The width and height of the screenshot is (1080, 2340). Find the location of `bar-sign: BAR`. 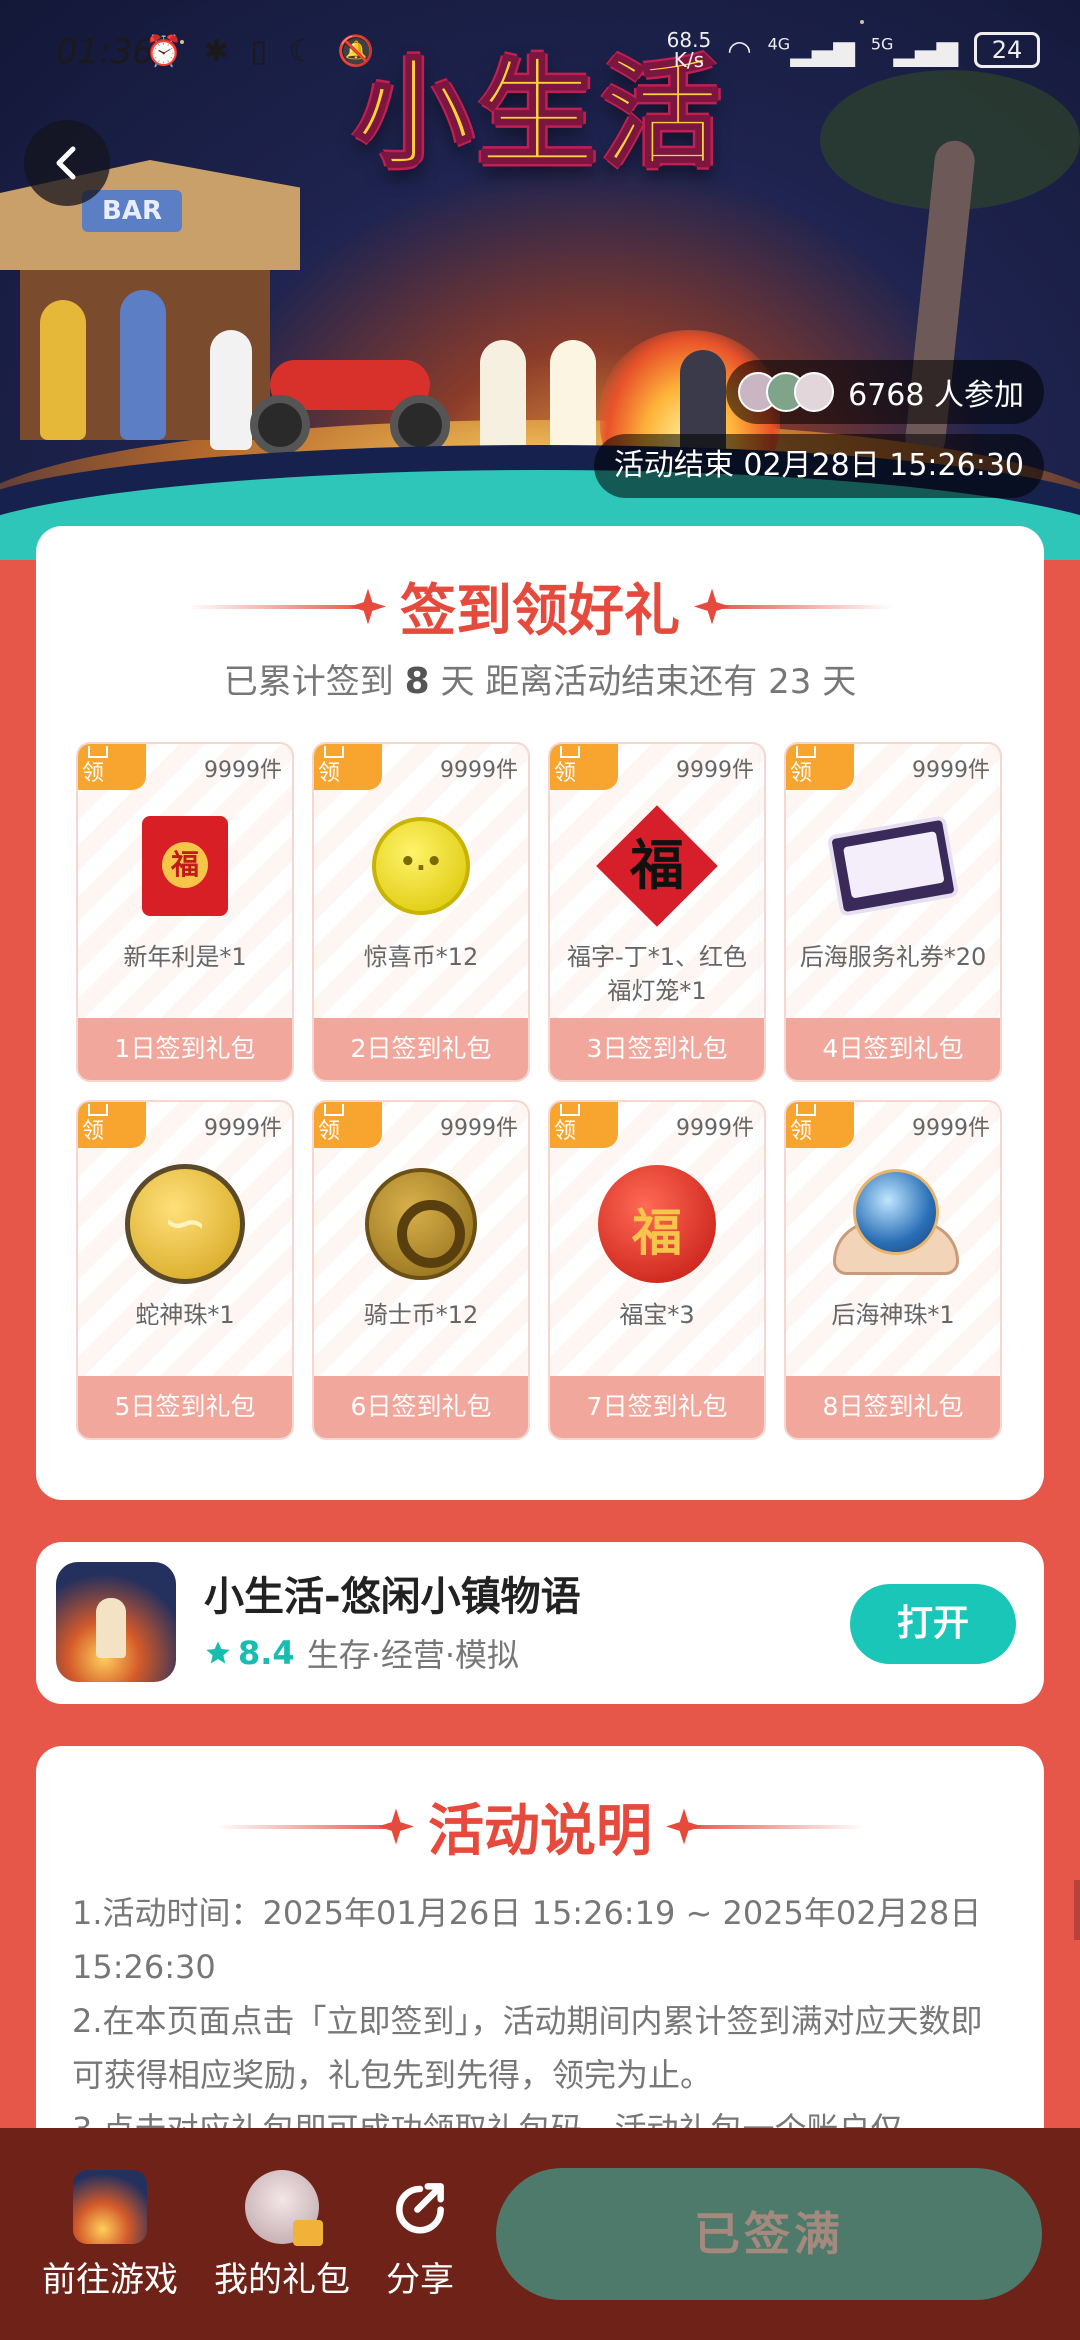

bar-sign: BAR is located at coordinates (132, 211).